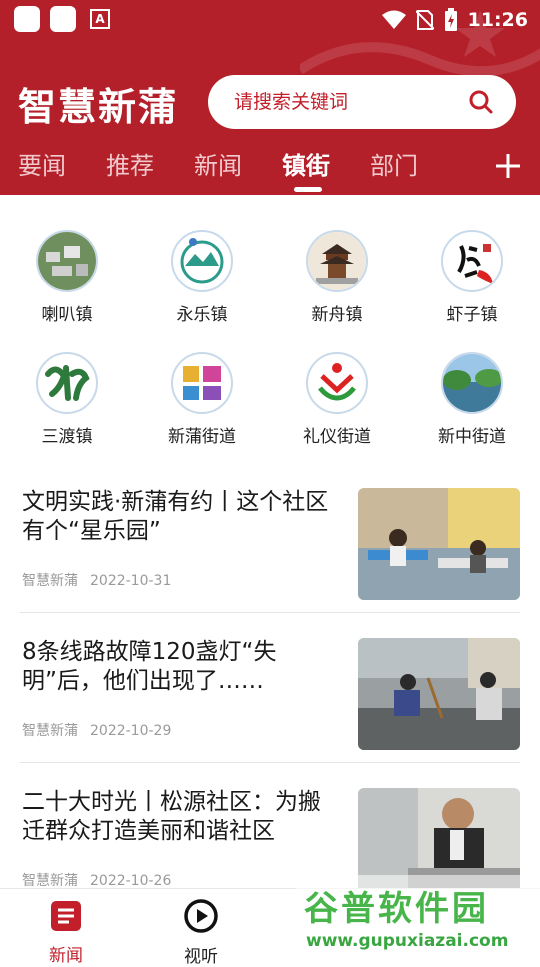 The height and width of the screenshot is (967, 540). I want to click on tab-tuijian: 推荐, so click(130, 163).